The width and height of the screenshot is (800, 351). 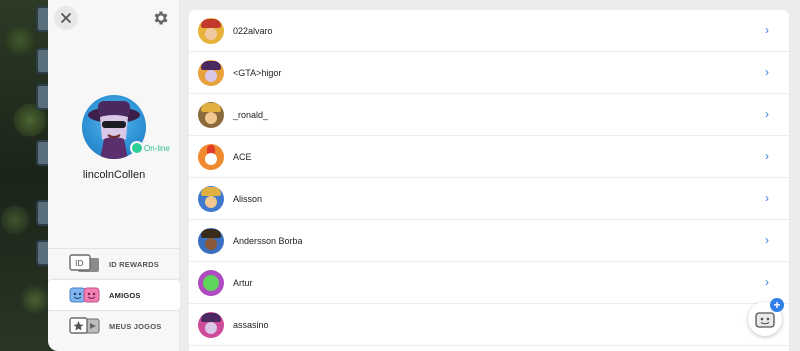 What do you see at coordinates (211, 240) in the screenshot?
I see `hog-rider-avatar-icon` at bounding box center [211, 240].